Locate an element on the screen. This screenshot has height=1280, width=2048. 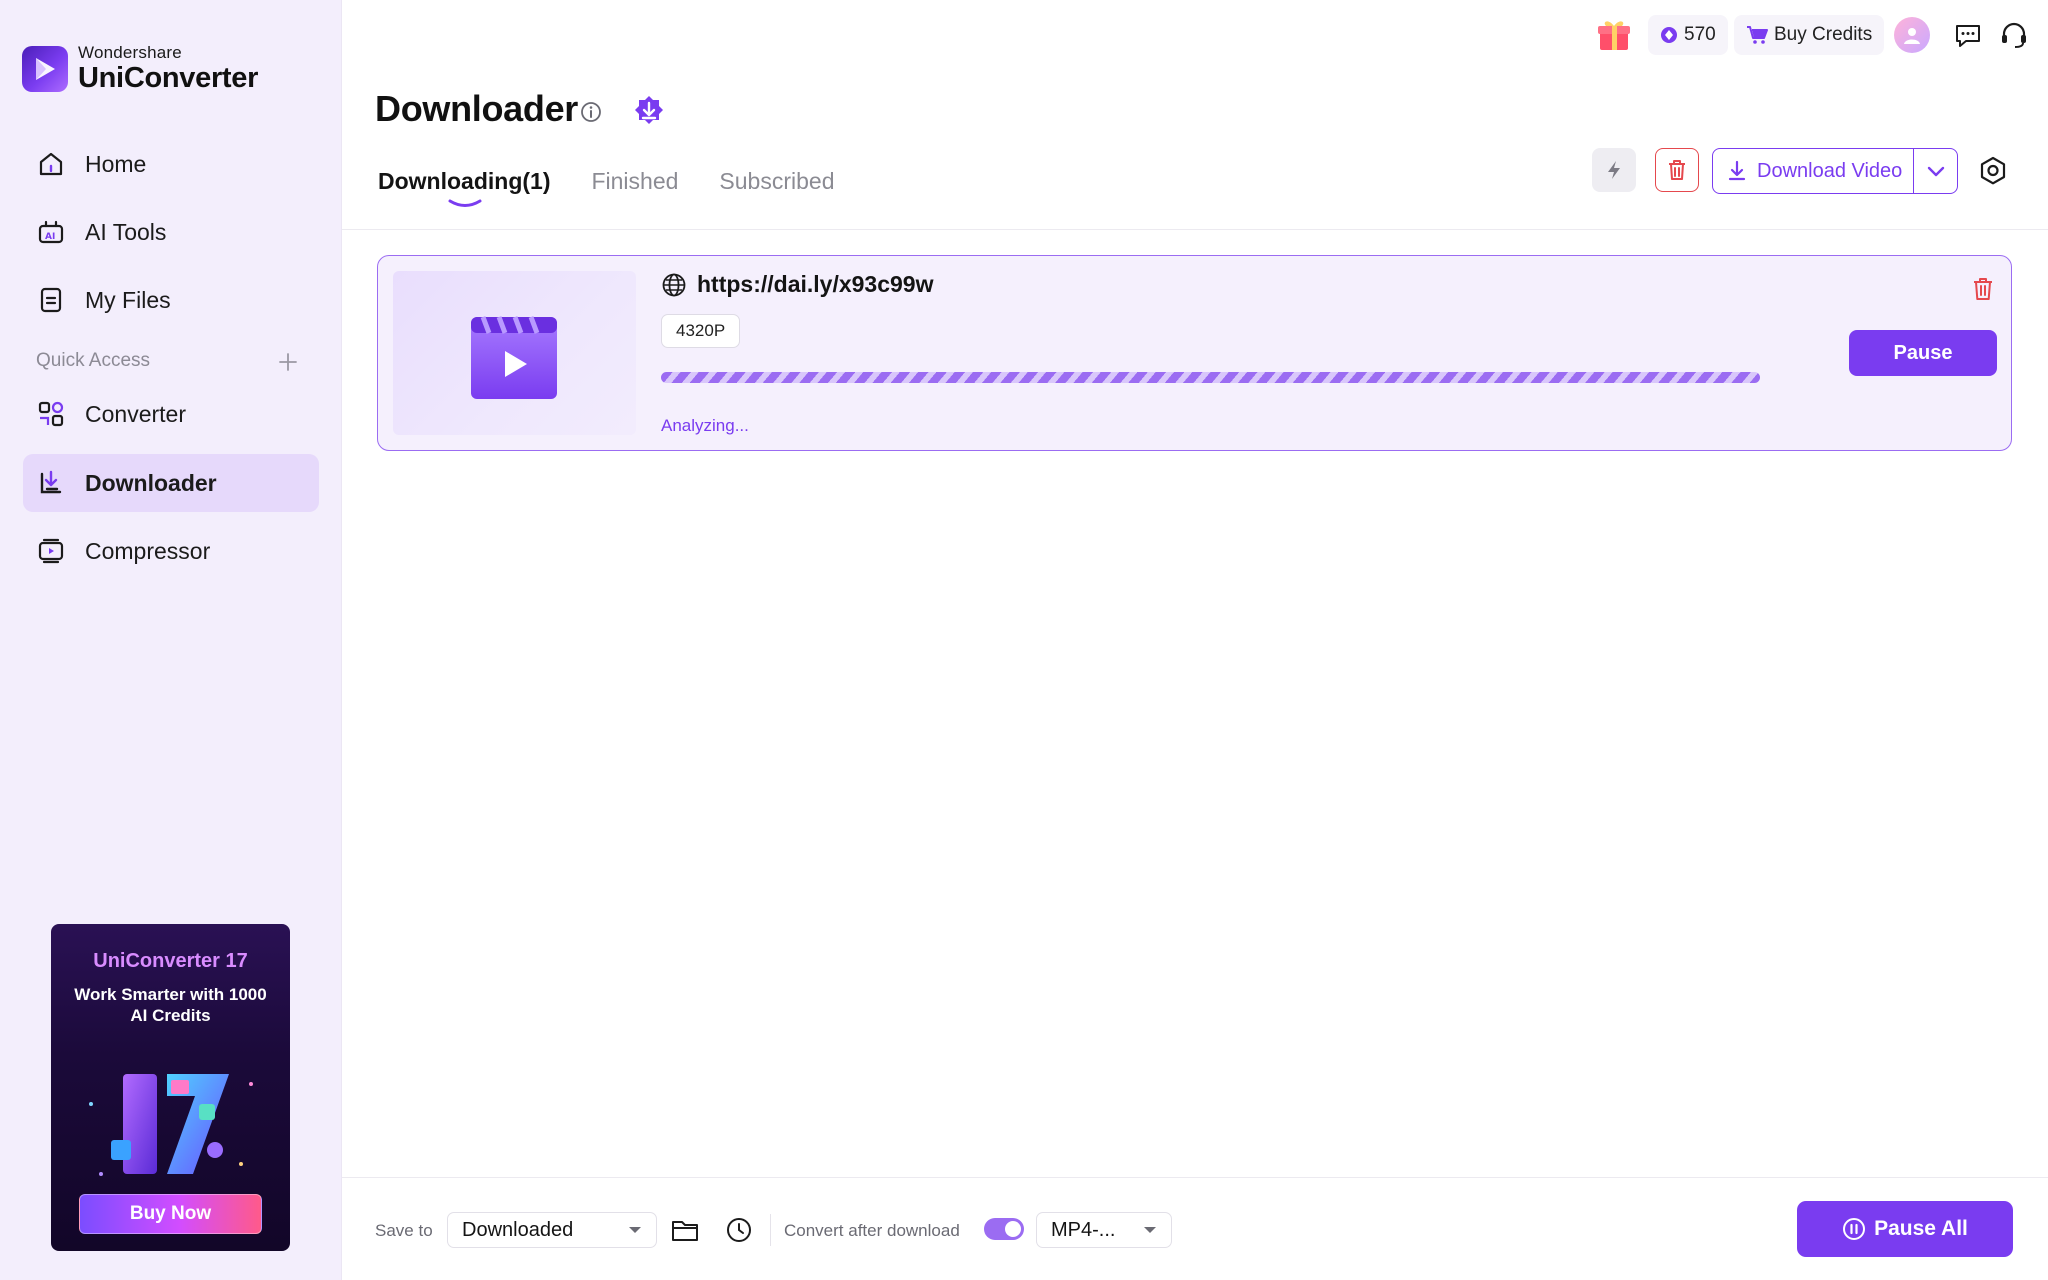
tab-label: Finished is located at coordinates (635, 181).